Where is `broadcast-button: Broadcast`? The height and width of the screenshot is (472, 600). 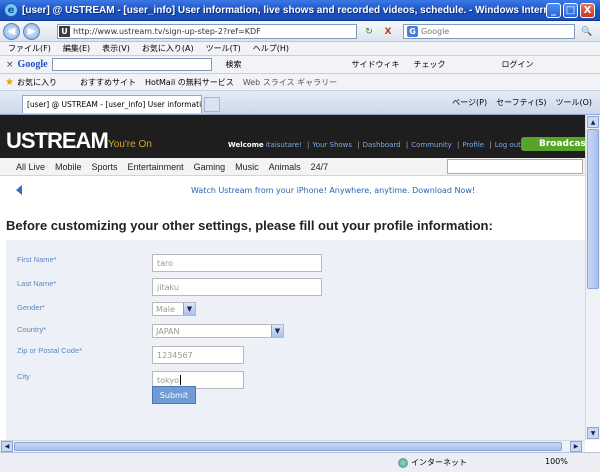 broadcast-button: Broadcast is located at coordinates (553, 144).